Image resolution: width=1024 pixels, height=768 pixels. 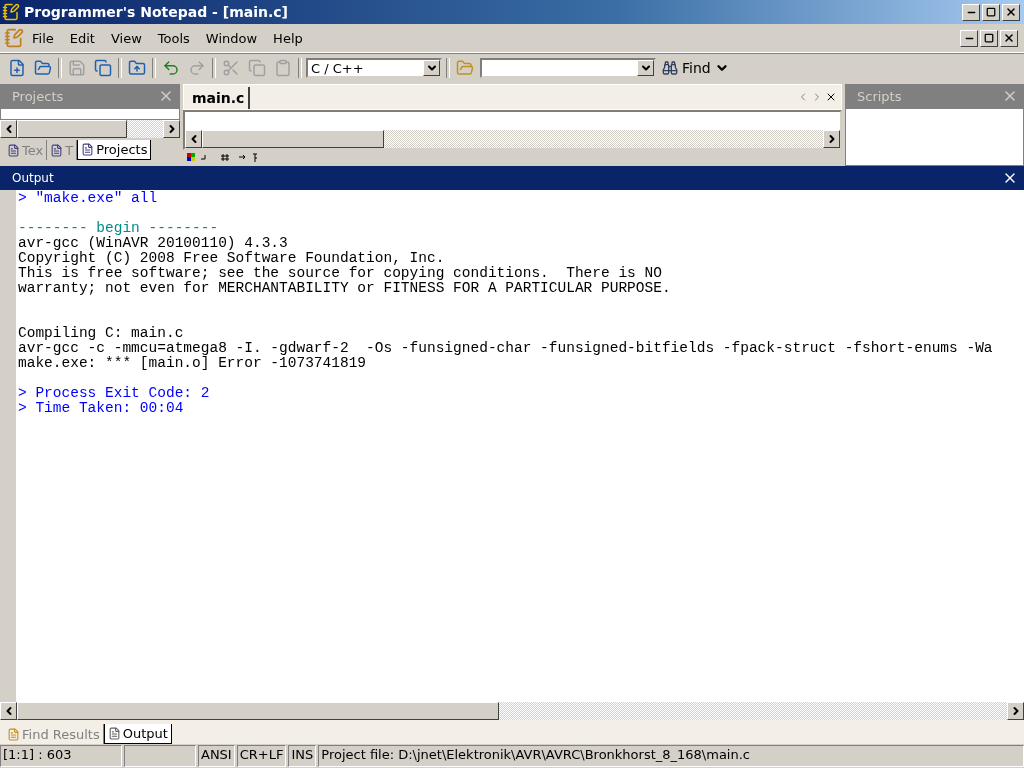 I want to click on panel-title: Scripts, so click(x=879, y=96).